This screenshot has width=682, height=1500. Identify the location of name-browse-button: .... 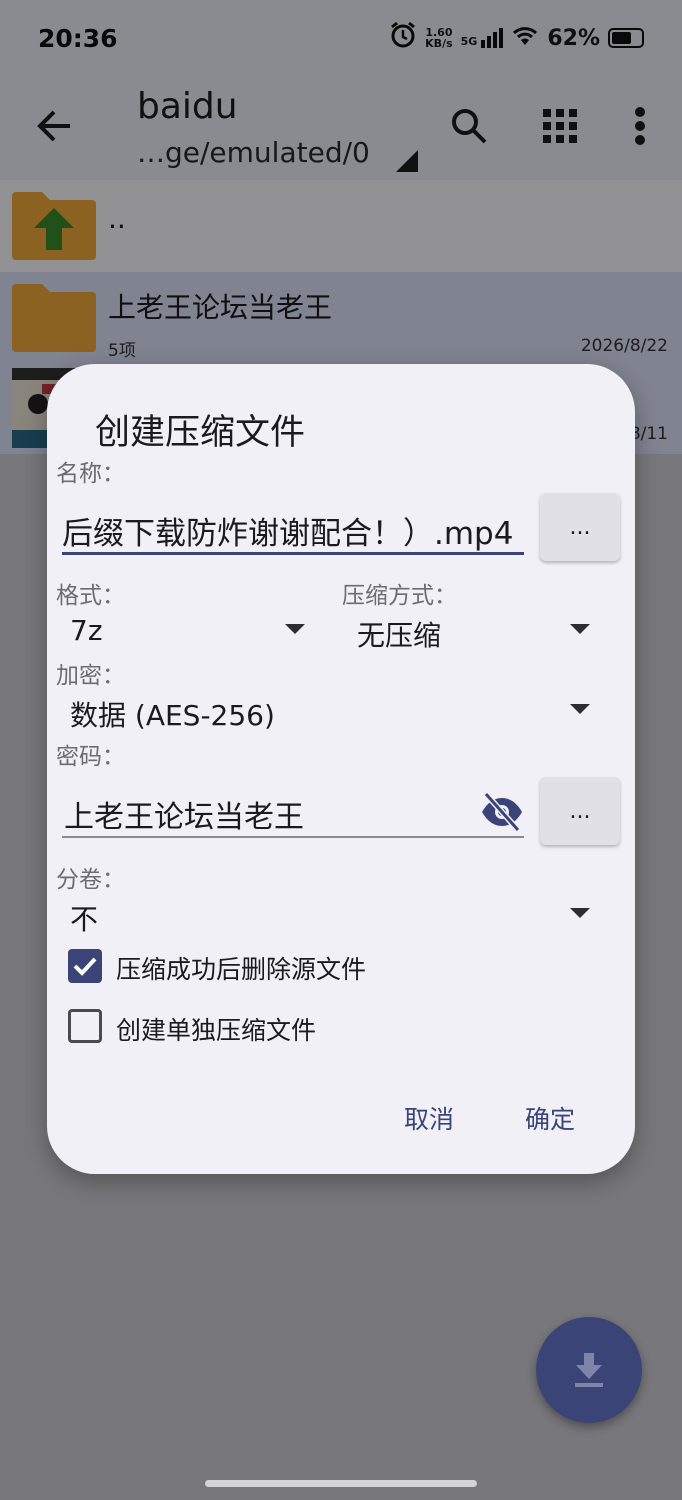
(580, 527).